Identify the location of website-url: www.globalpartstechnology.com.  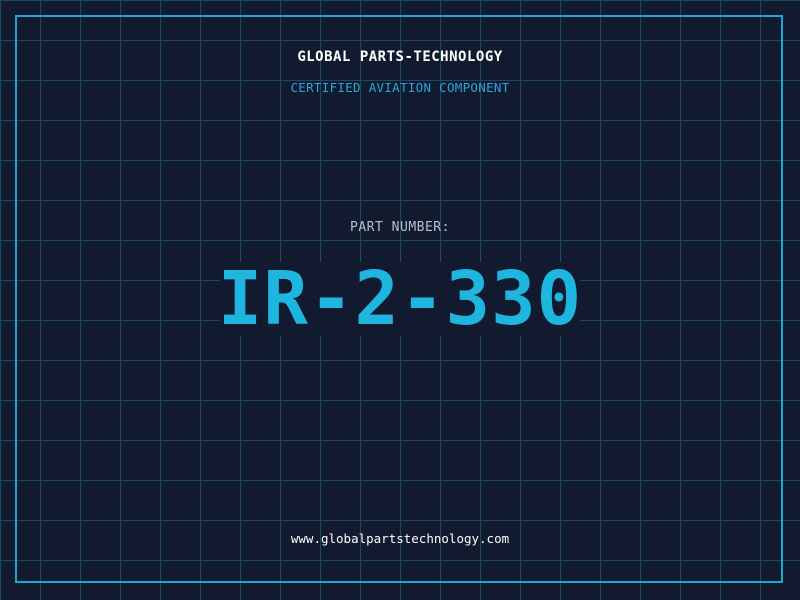
(400, 538).